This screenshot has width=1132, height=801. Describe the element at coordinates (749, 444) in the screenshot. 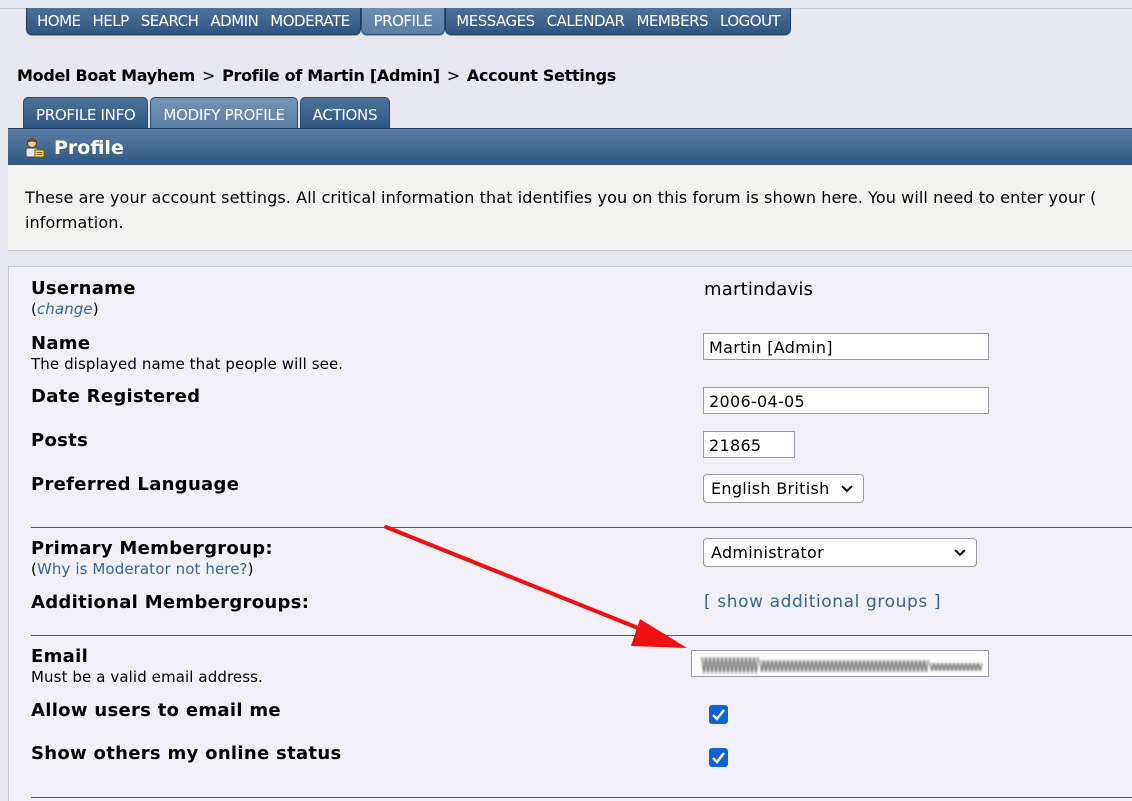

I see `posts-input: 21865` at that location.